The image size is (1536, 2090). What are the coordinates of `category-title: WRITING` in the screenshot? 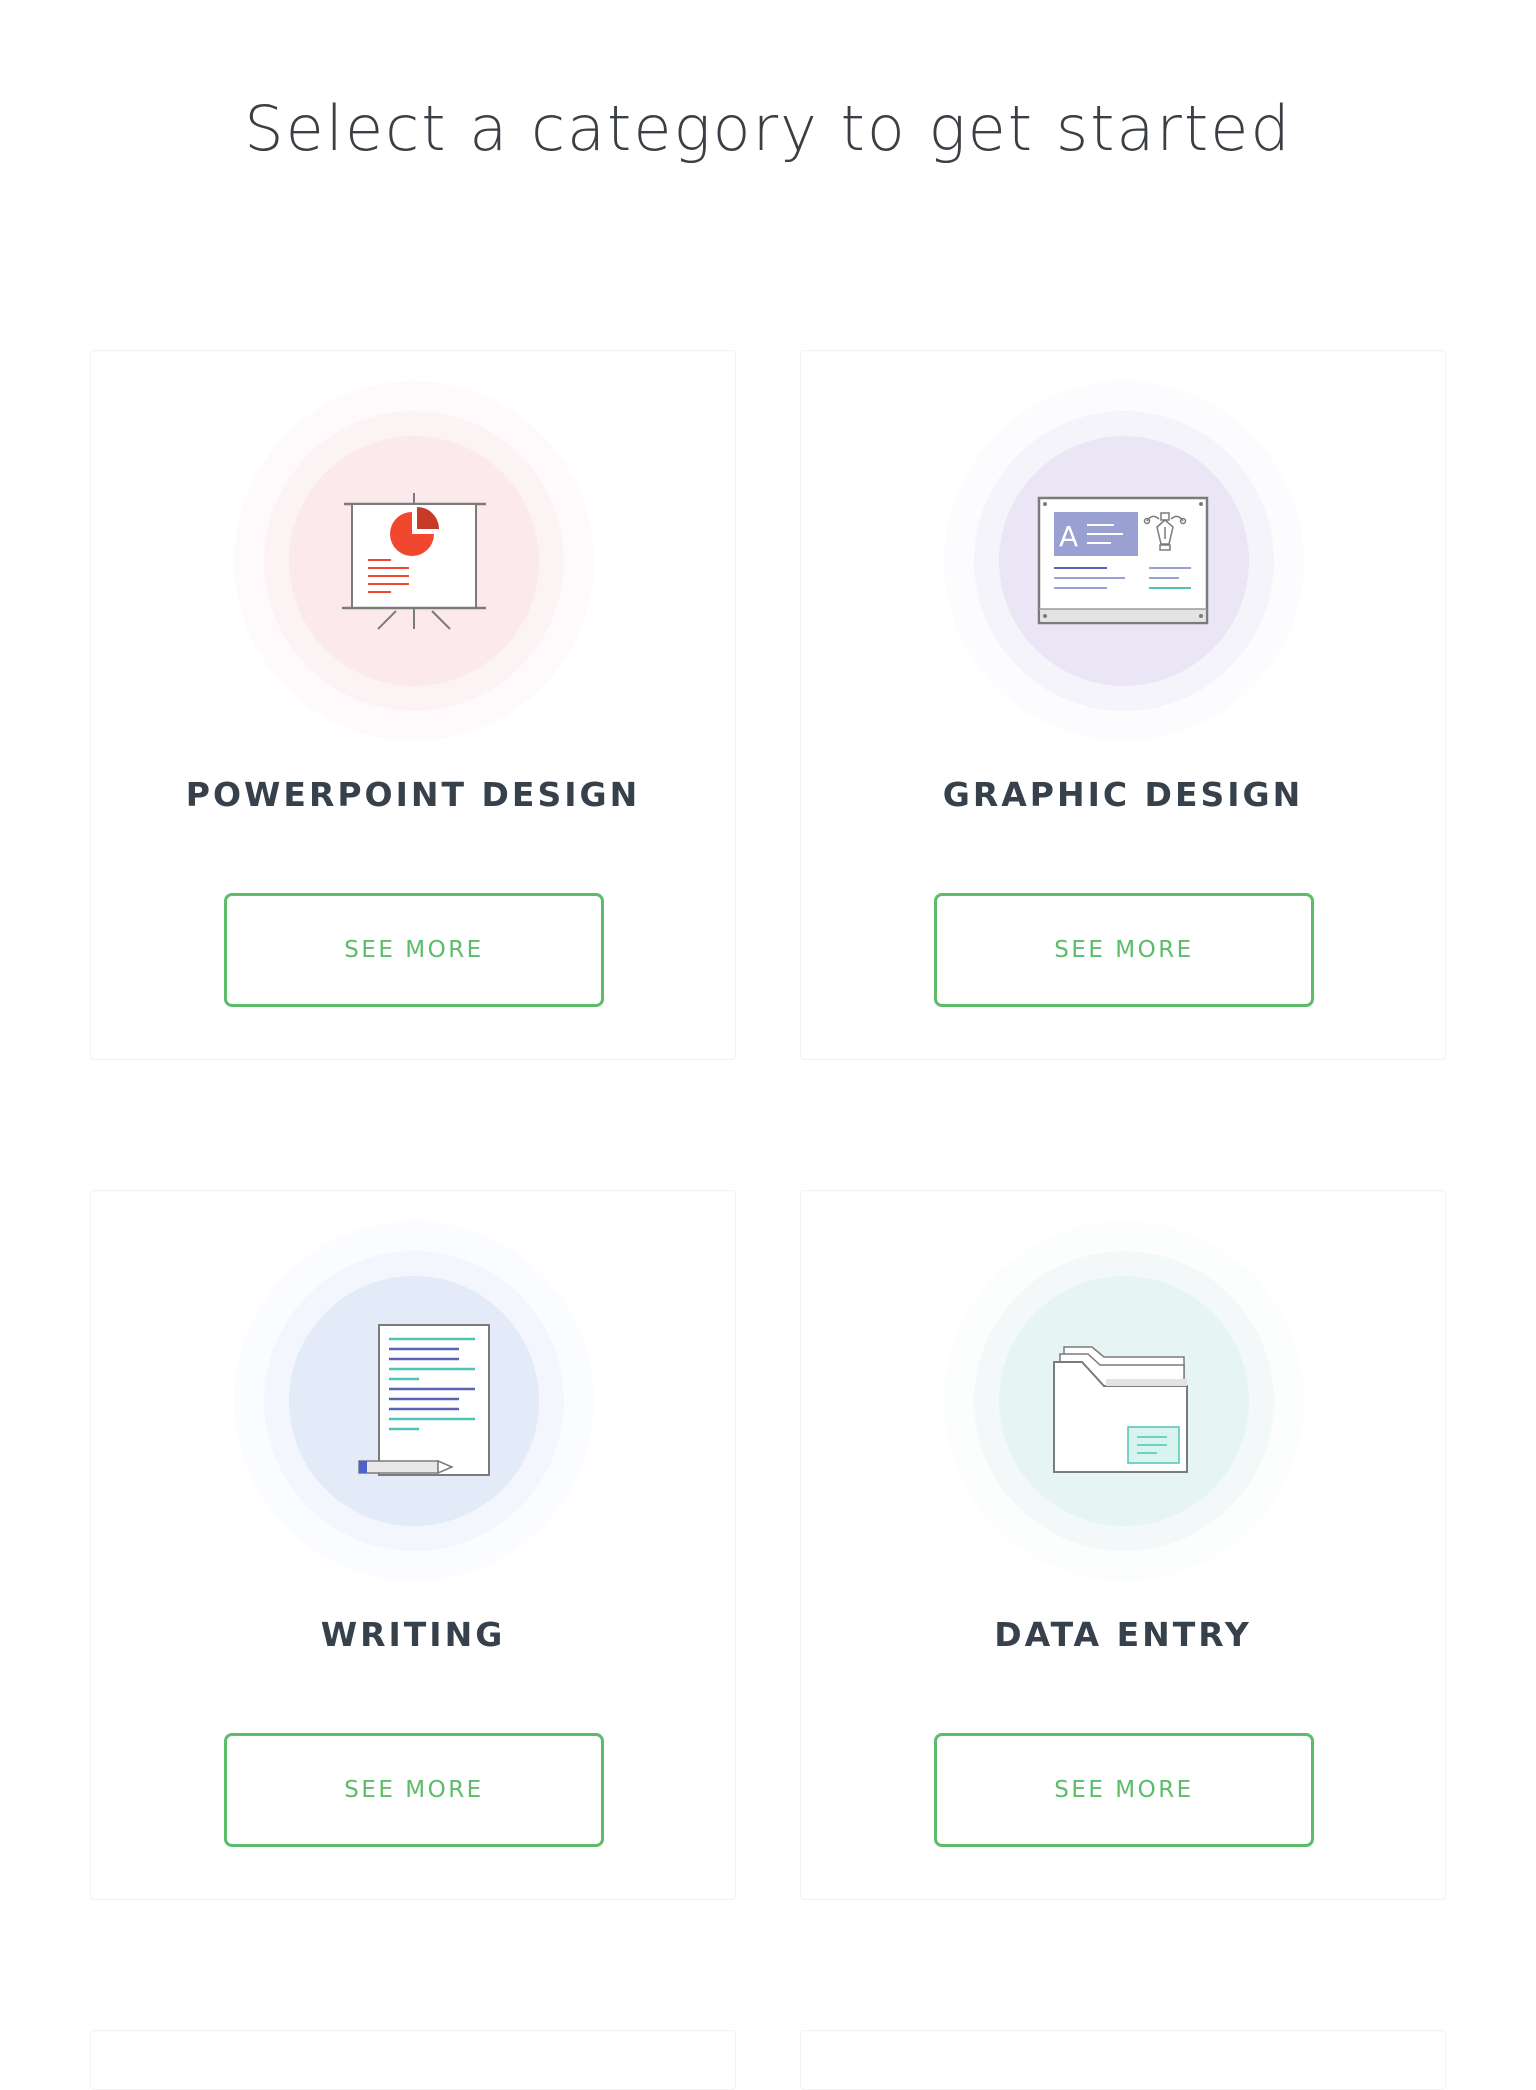 It's located at (413, 1634).